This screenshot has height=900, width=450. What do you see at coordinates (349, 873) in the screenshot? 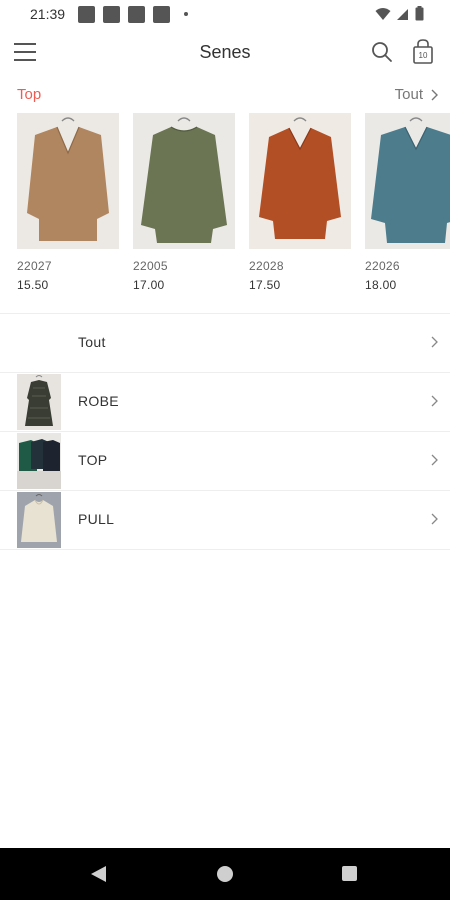
I see `recents-icon` at bounding box center [349, 873].